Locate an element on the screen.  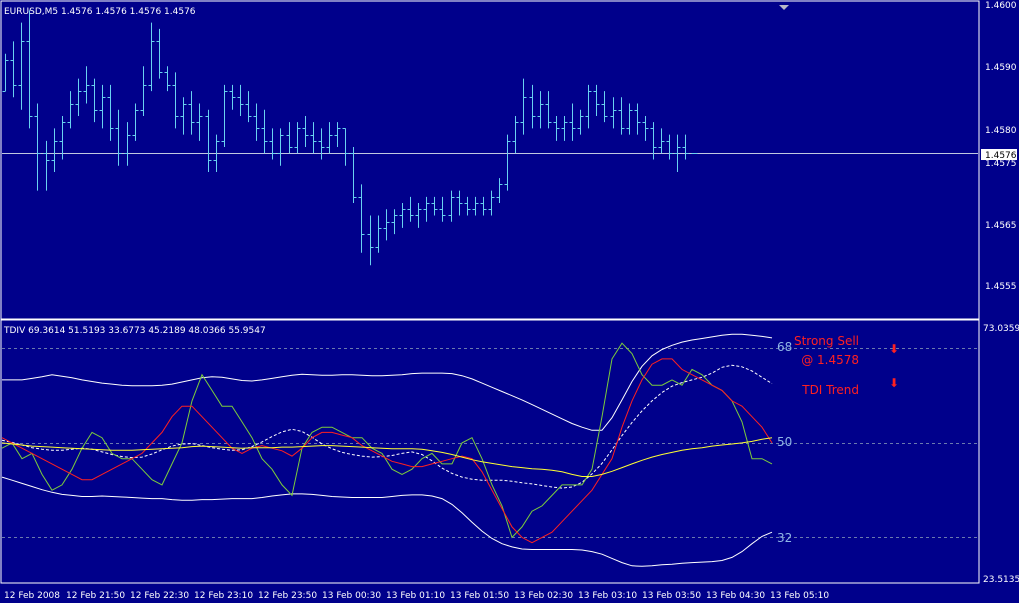
trend-down-arrow-icon: ⬇ is located at coordinates (894, 383).